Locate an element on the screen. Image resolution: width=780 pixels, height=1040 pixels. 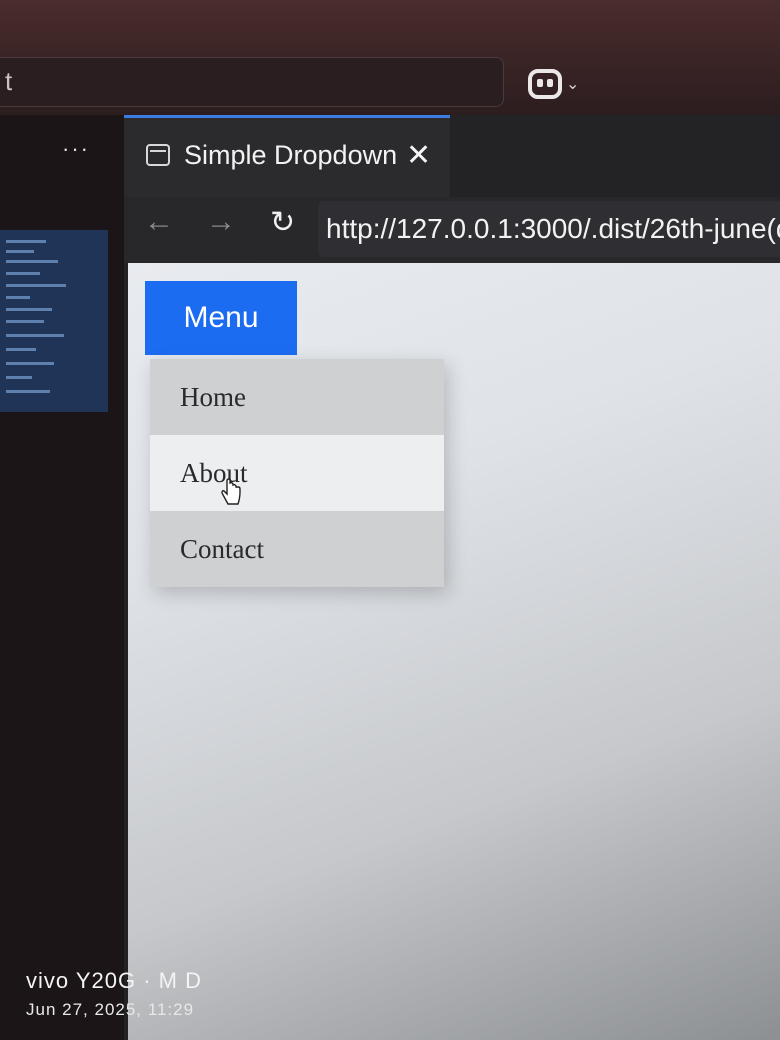
reload-icon: ↻ is located at coordinates (282, 222).